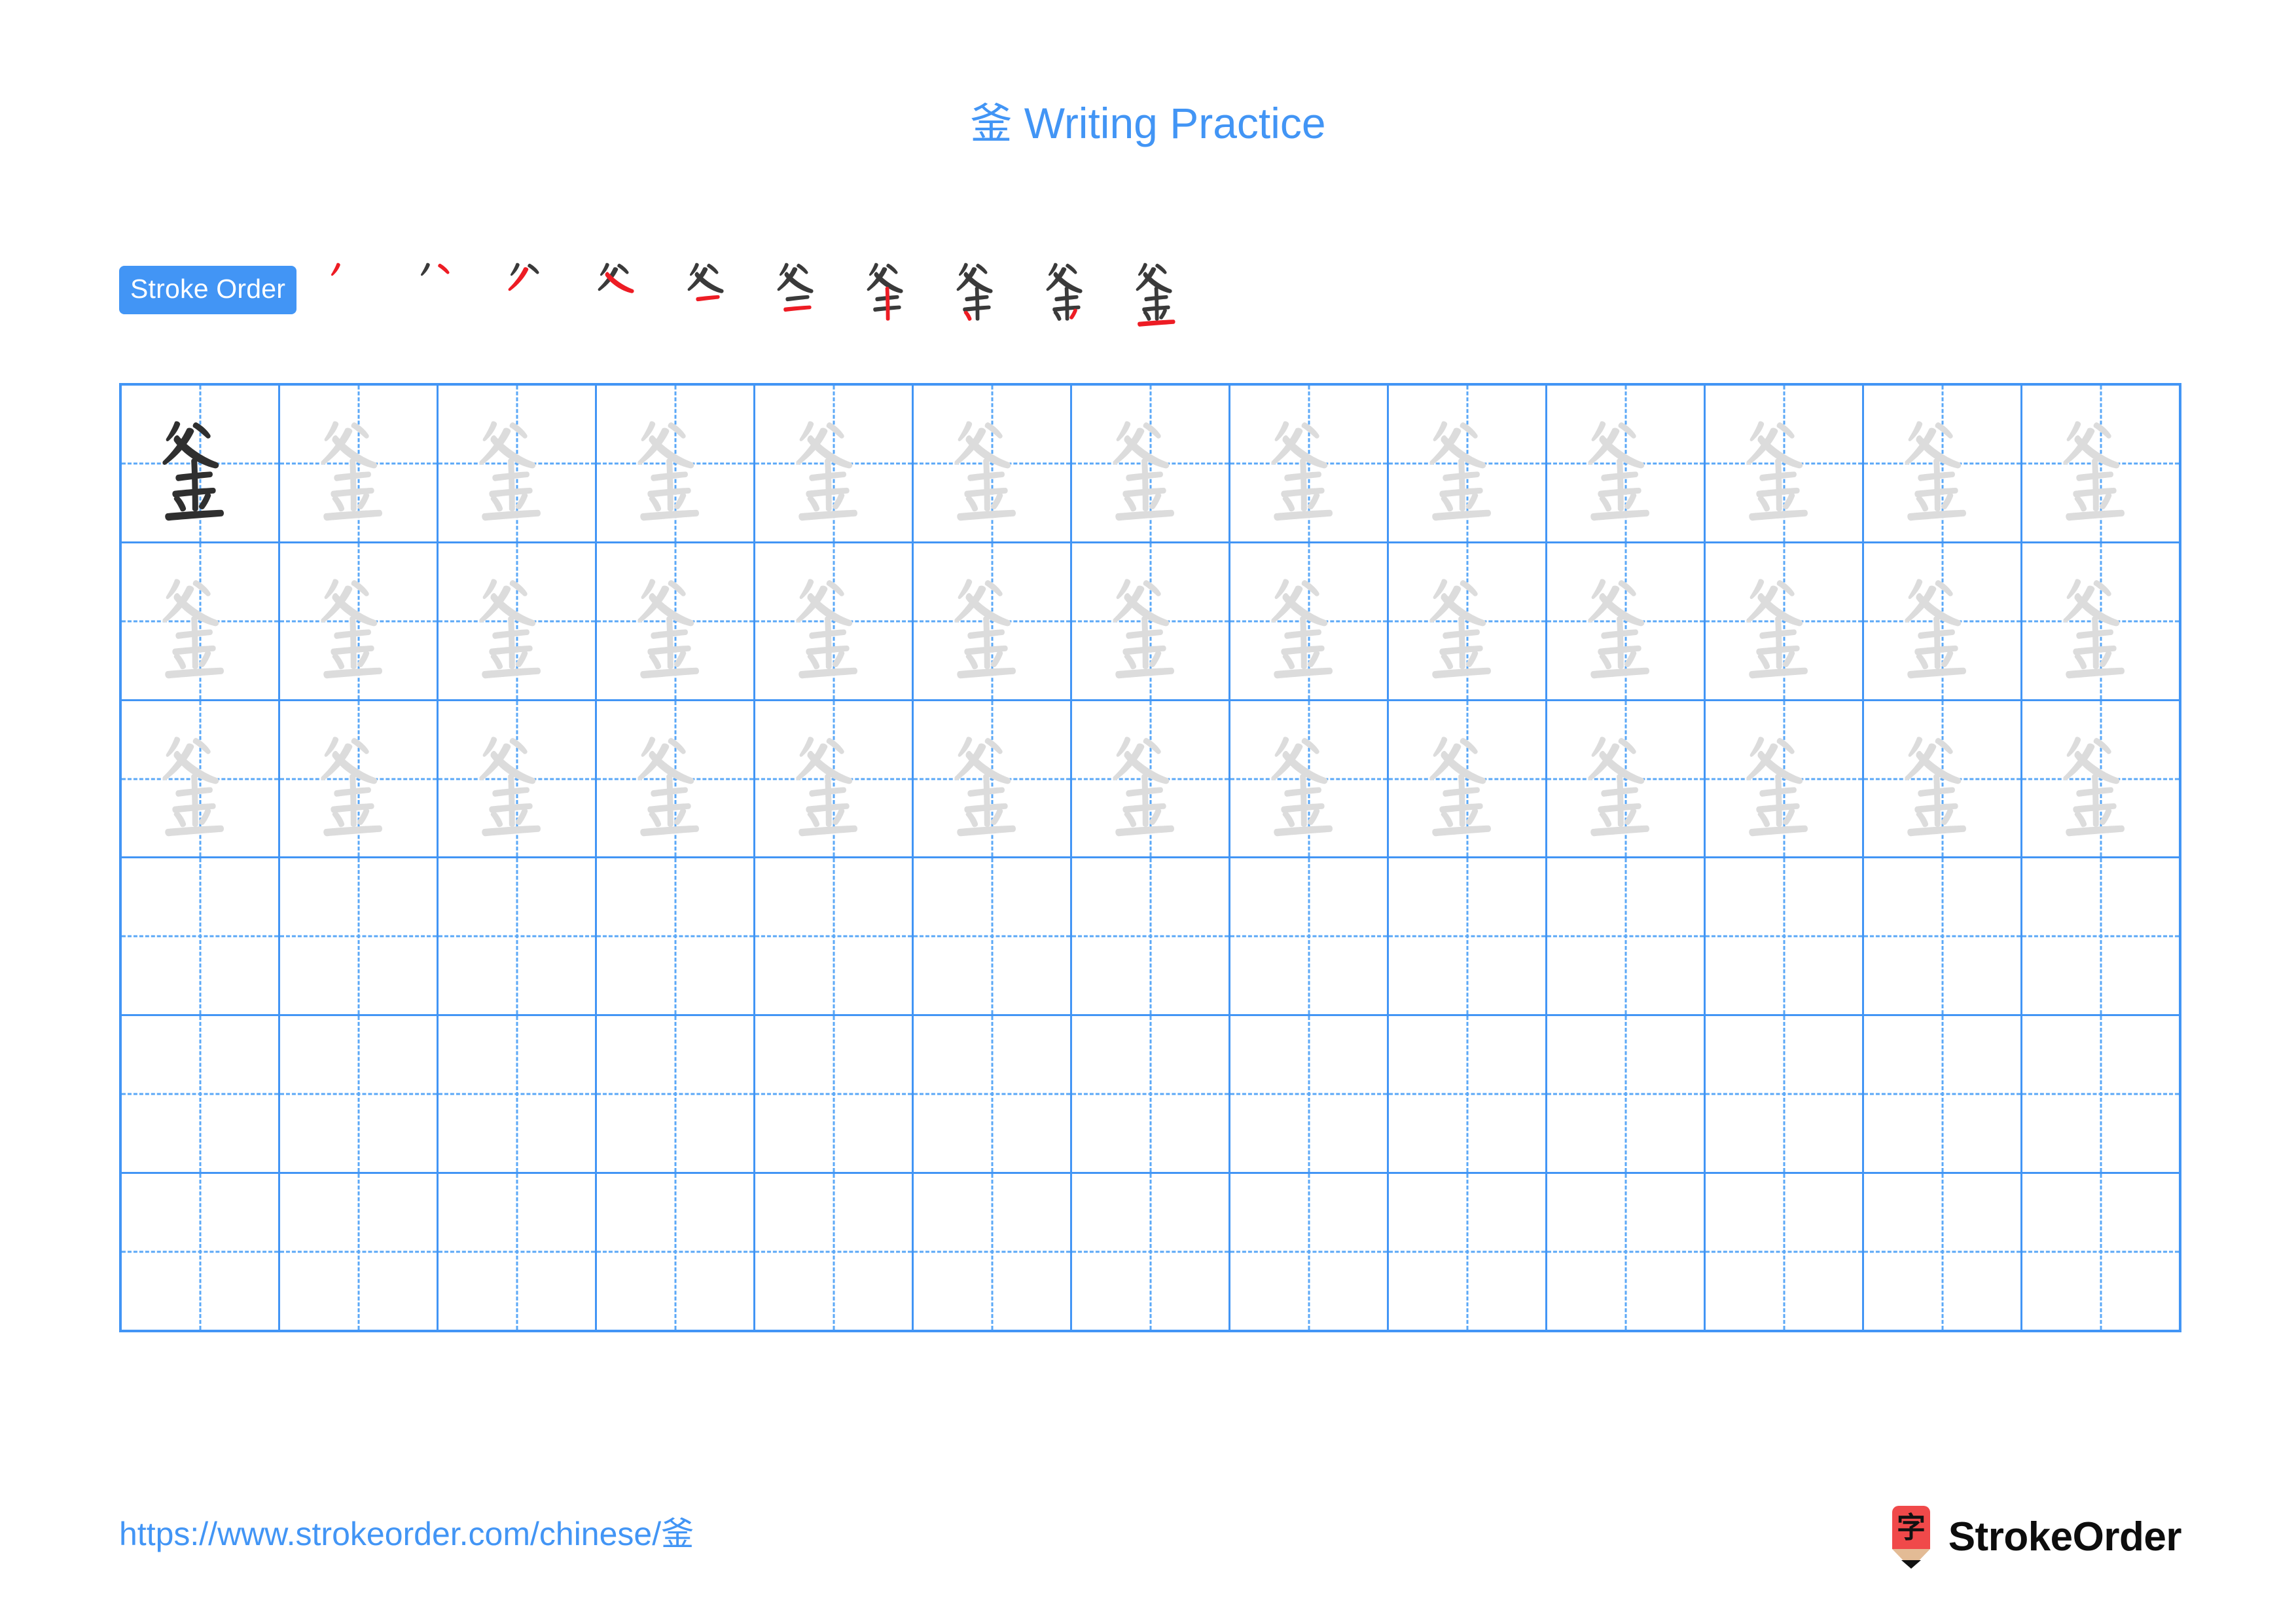 The image size is (2296, 1623). I want to click on stroke-order-badge: Stroke Order, so click(208, 290).